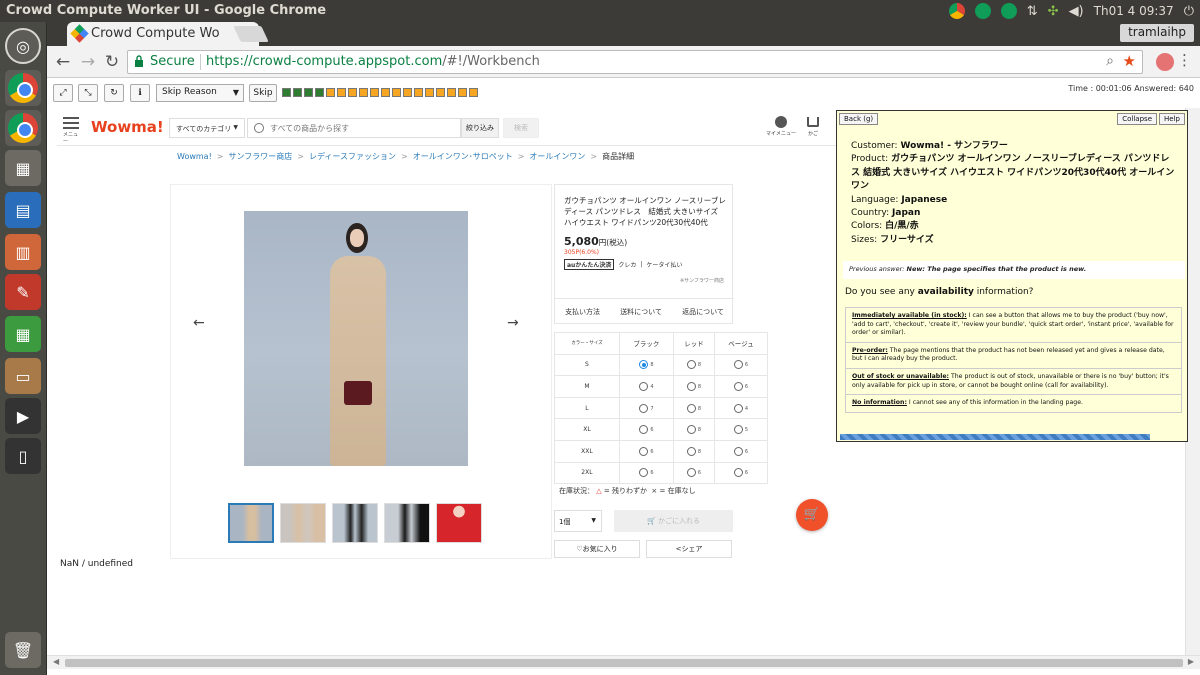  I want to click on chrome-launcher-icon, so click(23, 88).